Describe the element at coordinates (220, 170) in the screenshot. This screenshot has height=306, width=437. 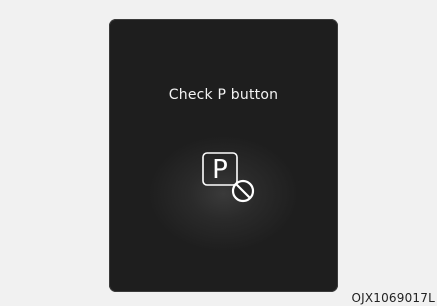
I see `p-letter: P` at that location.